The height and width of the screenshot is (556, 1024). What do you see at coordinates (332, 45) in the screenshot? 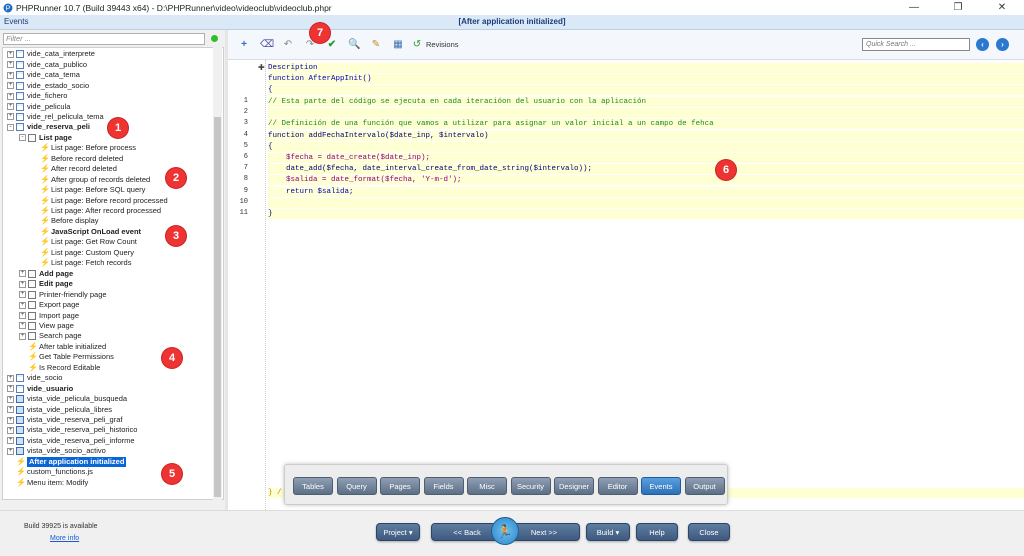
I see `check-icon: ✔` at bounding box center [332, 45].